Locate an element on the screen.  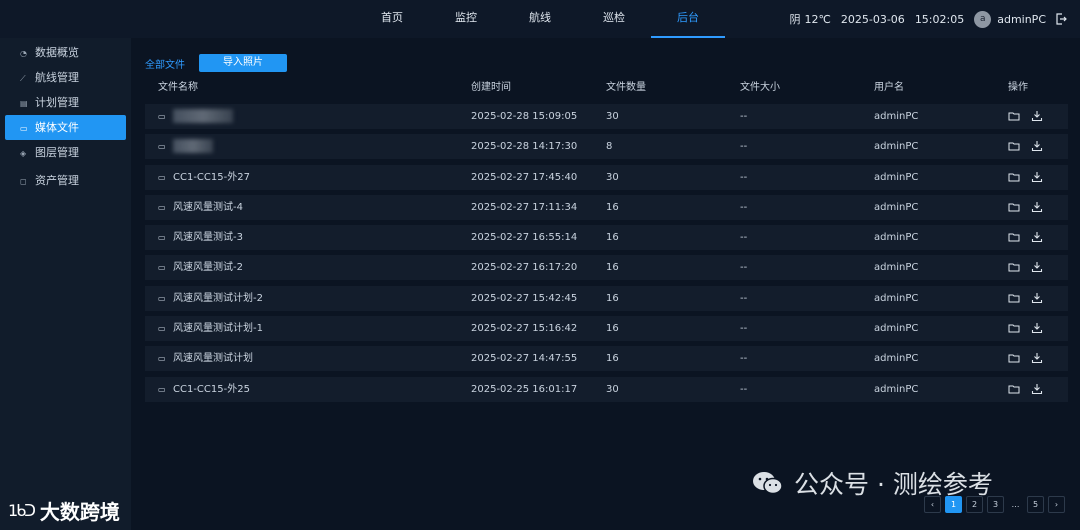
nav-home: 首页 is located at coordinates (392, 19).